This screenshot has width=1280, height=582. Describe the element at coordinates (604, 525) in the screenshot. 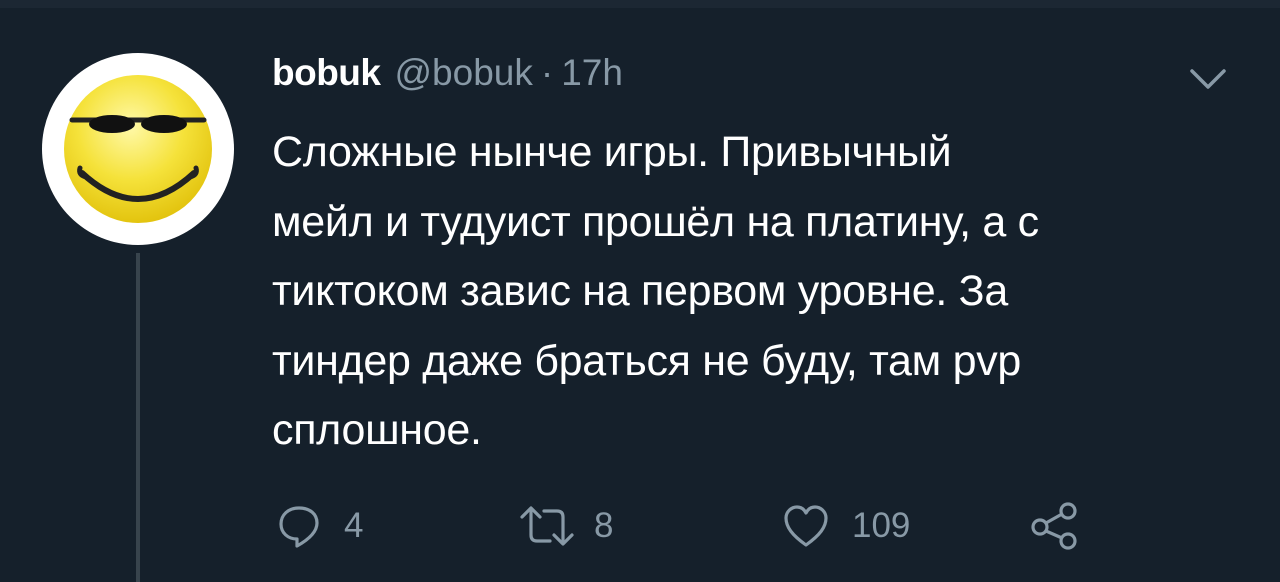

I see `retweet-count: 8` at that location.